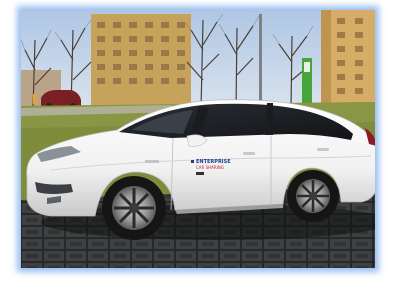 The height and width of the screenshot is (284, 398). Describe the element at coordinates (210, 167) in the screenshot. I see `branding-line-2: CAR SHARING` at that location.